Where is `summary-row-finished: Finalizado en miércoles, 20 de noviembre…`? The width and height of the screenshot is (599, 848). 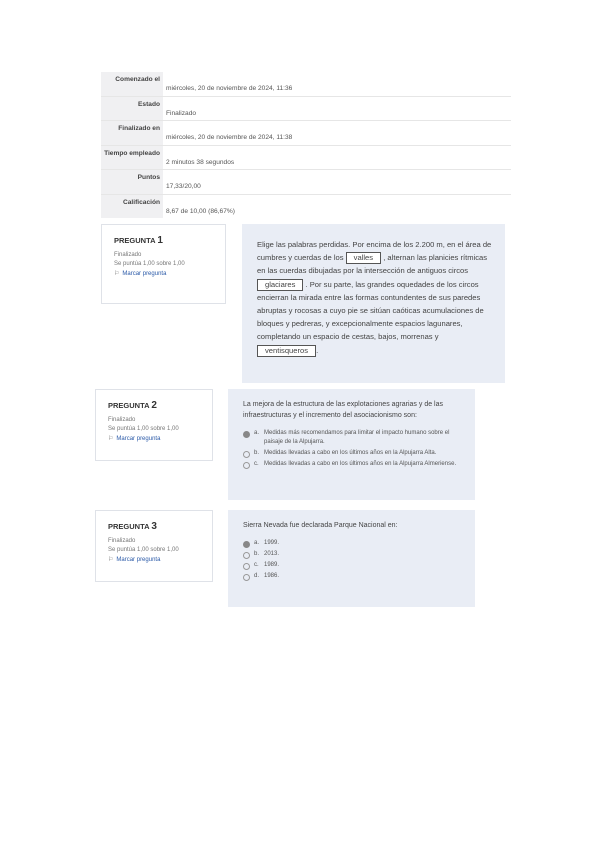
summary-row-finished: Finalizado en miércoles, 20 de noviembre… is located at coordinates (306, 132).